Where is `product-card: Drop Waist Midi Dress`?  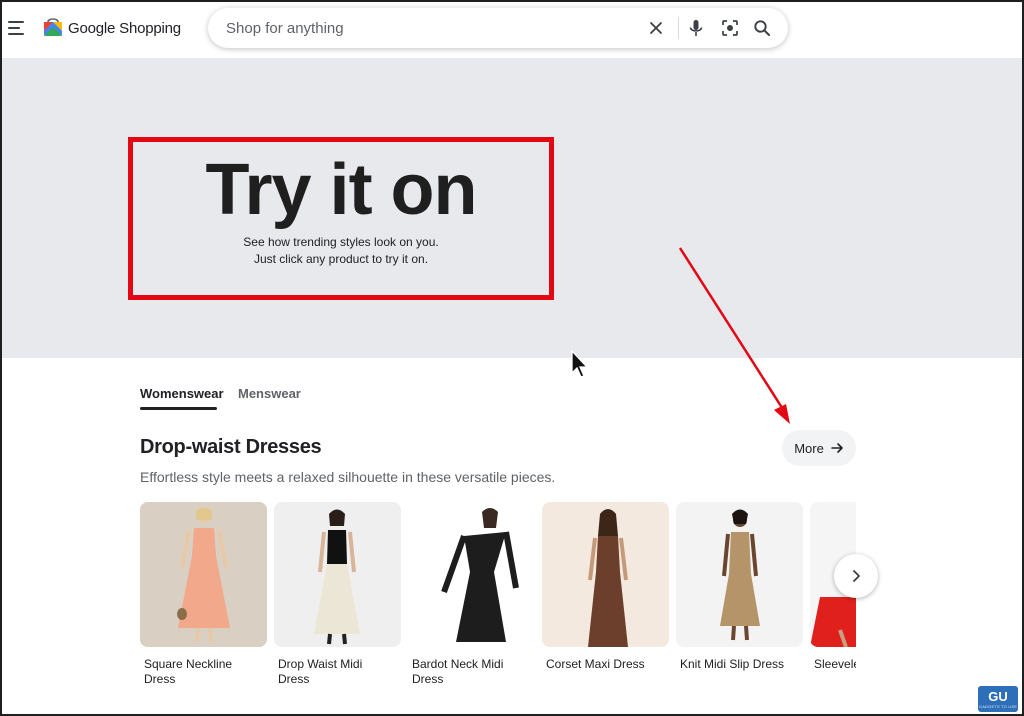 product-card: Drop Waist Midi Dress is located at coordinates (337, 594).